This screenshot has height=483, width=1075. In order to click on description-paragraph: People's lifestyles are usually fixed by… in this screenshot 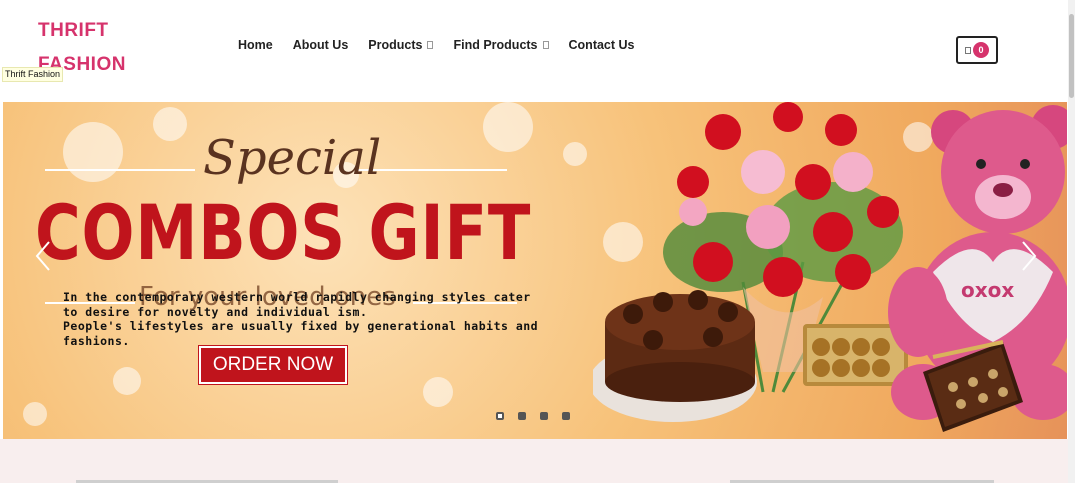, I will do `click(301, 333)`.